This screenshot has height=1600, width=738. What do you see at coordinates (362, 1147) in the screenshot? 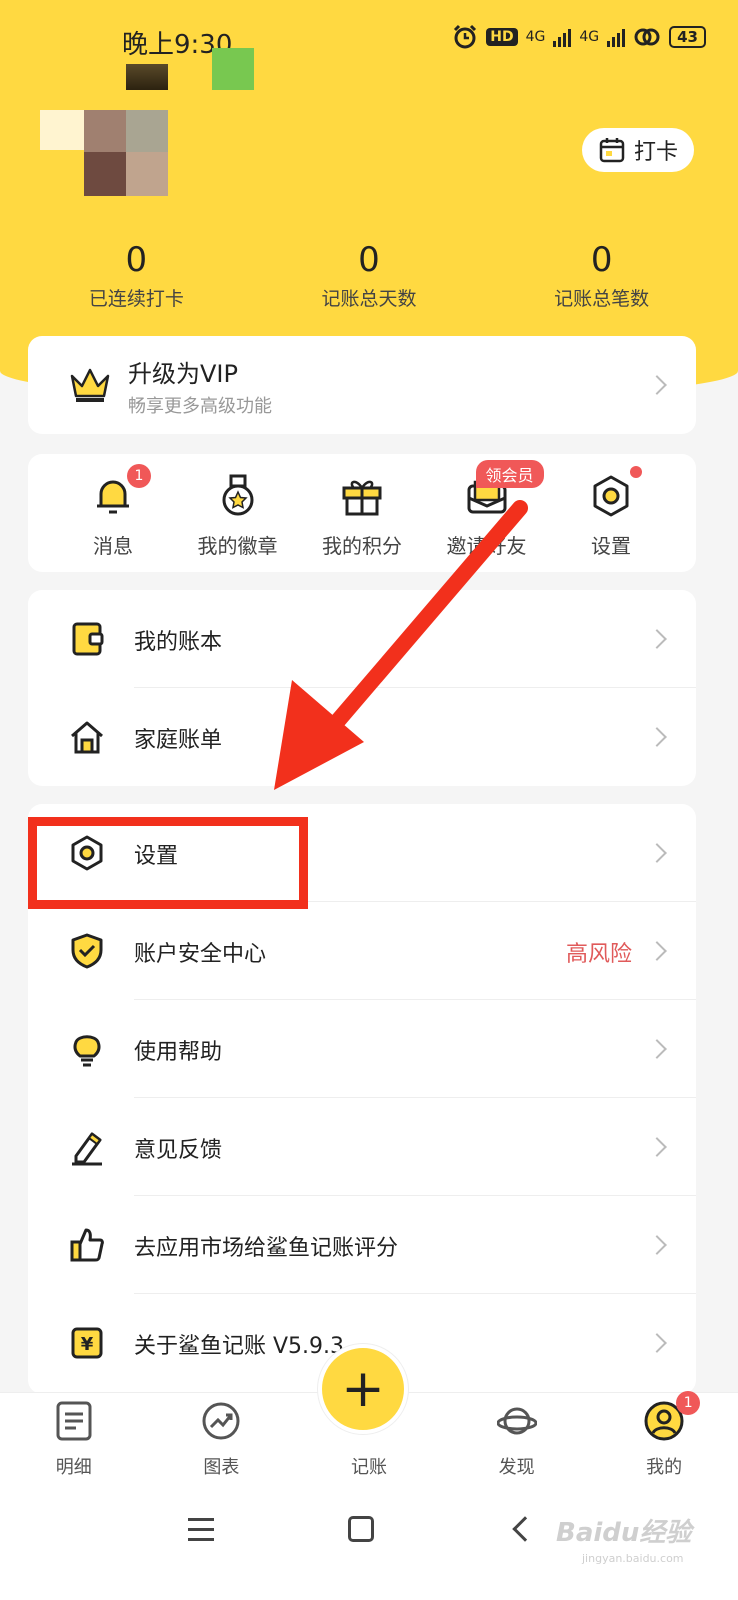
I see `menu-item-feedback: 意见反馈` at bounding box center [362, 1147].